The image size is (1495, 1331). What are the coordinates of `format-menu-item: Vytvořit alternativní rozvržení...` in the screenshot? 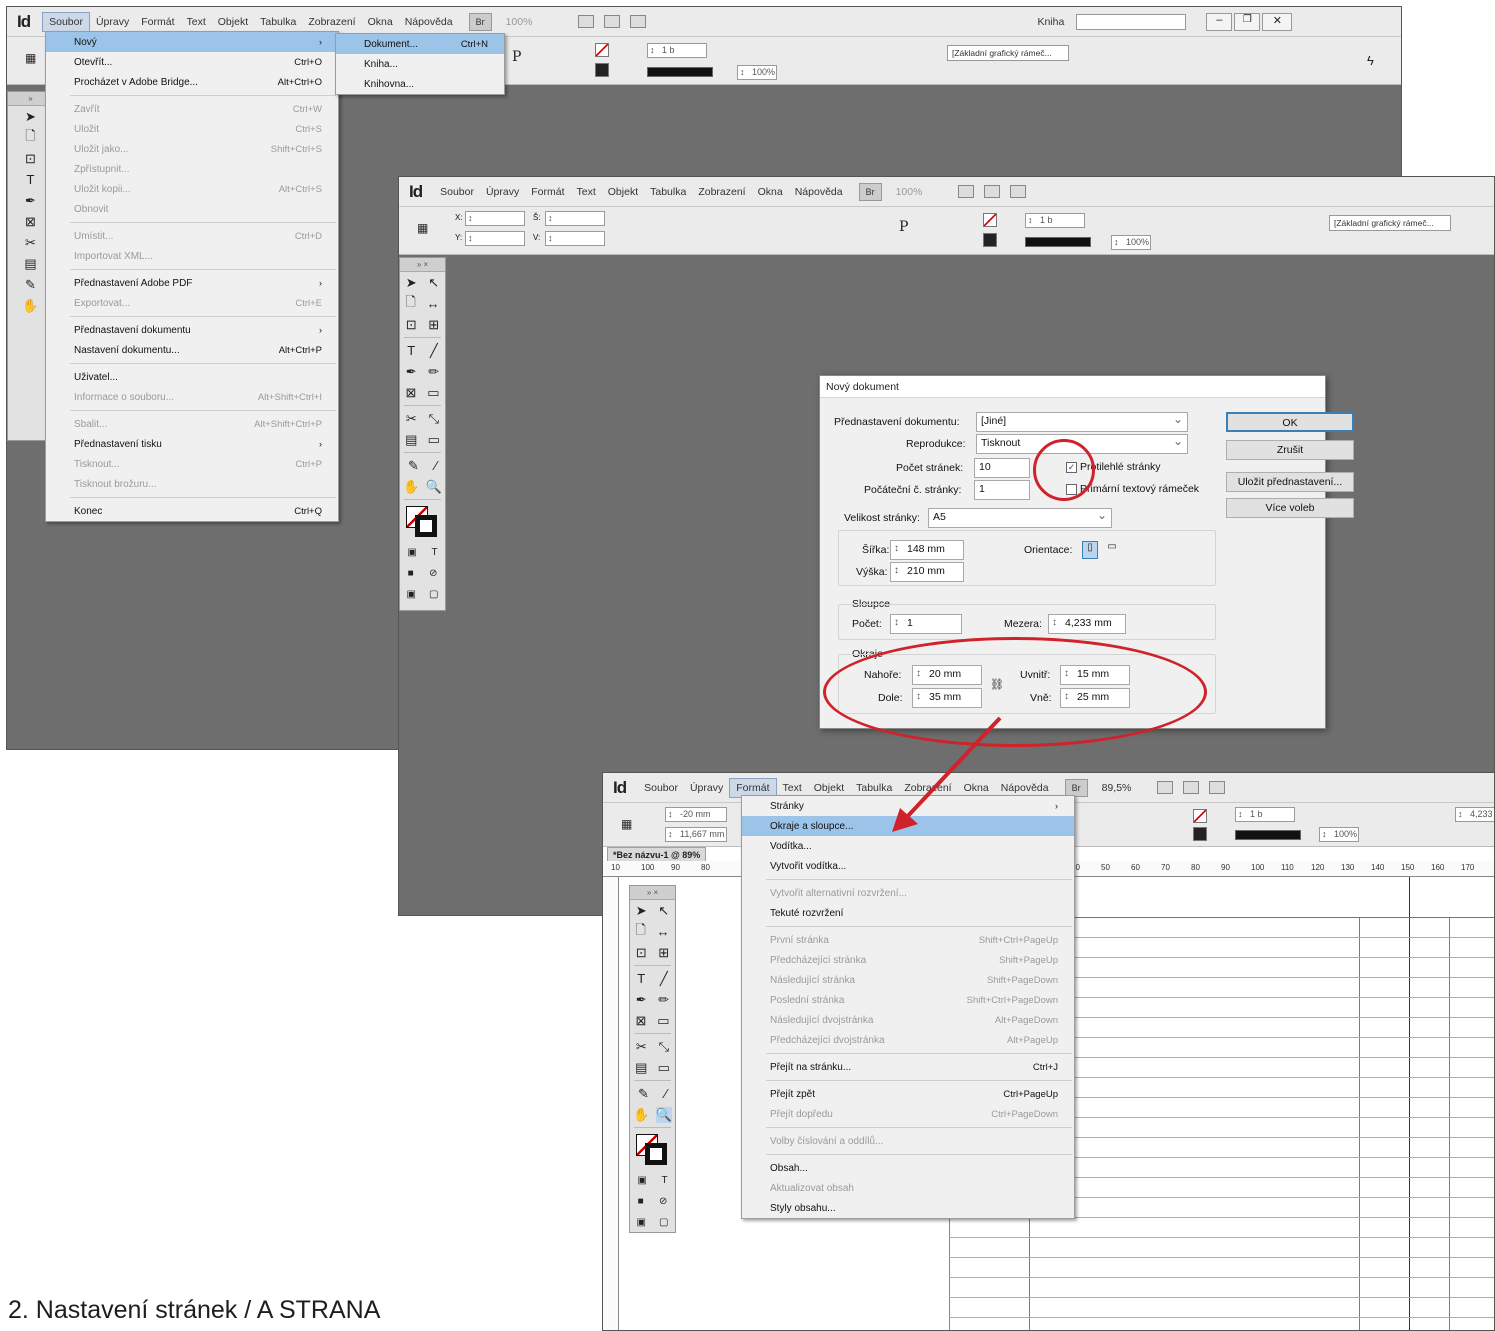 It's located at (908, 893).